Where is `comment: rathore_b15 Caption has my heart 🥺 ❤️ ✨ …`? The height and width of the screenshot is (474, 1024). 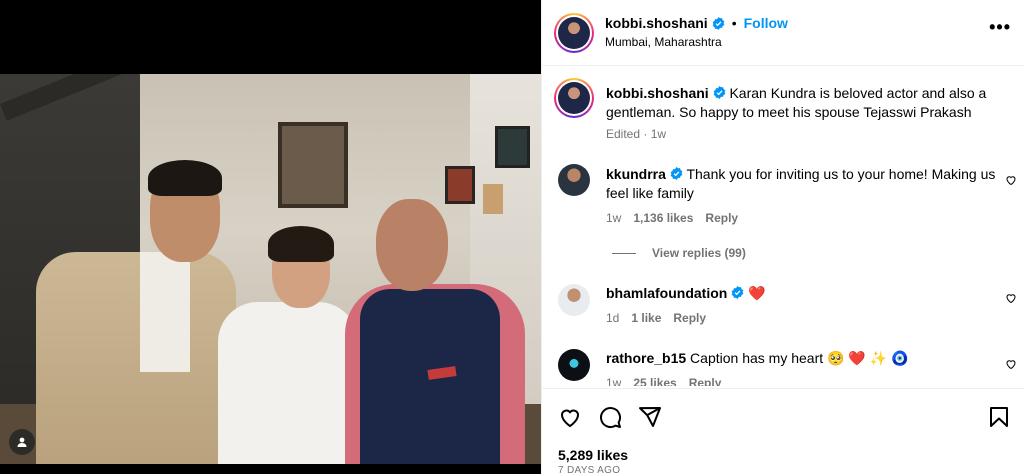 comment: rathore_b15 Caption has my heart 🥺 ❤️ ✨ … is located at coordinates (801, 358).